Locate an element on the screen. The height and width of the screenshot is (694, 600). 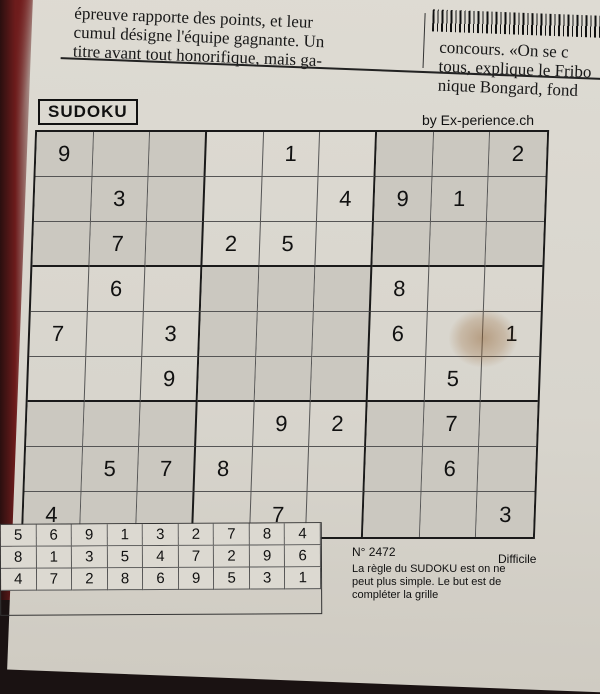
sudoku-cell: 4 is located at coordinates (346, 199).